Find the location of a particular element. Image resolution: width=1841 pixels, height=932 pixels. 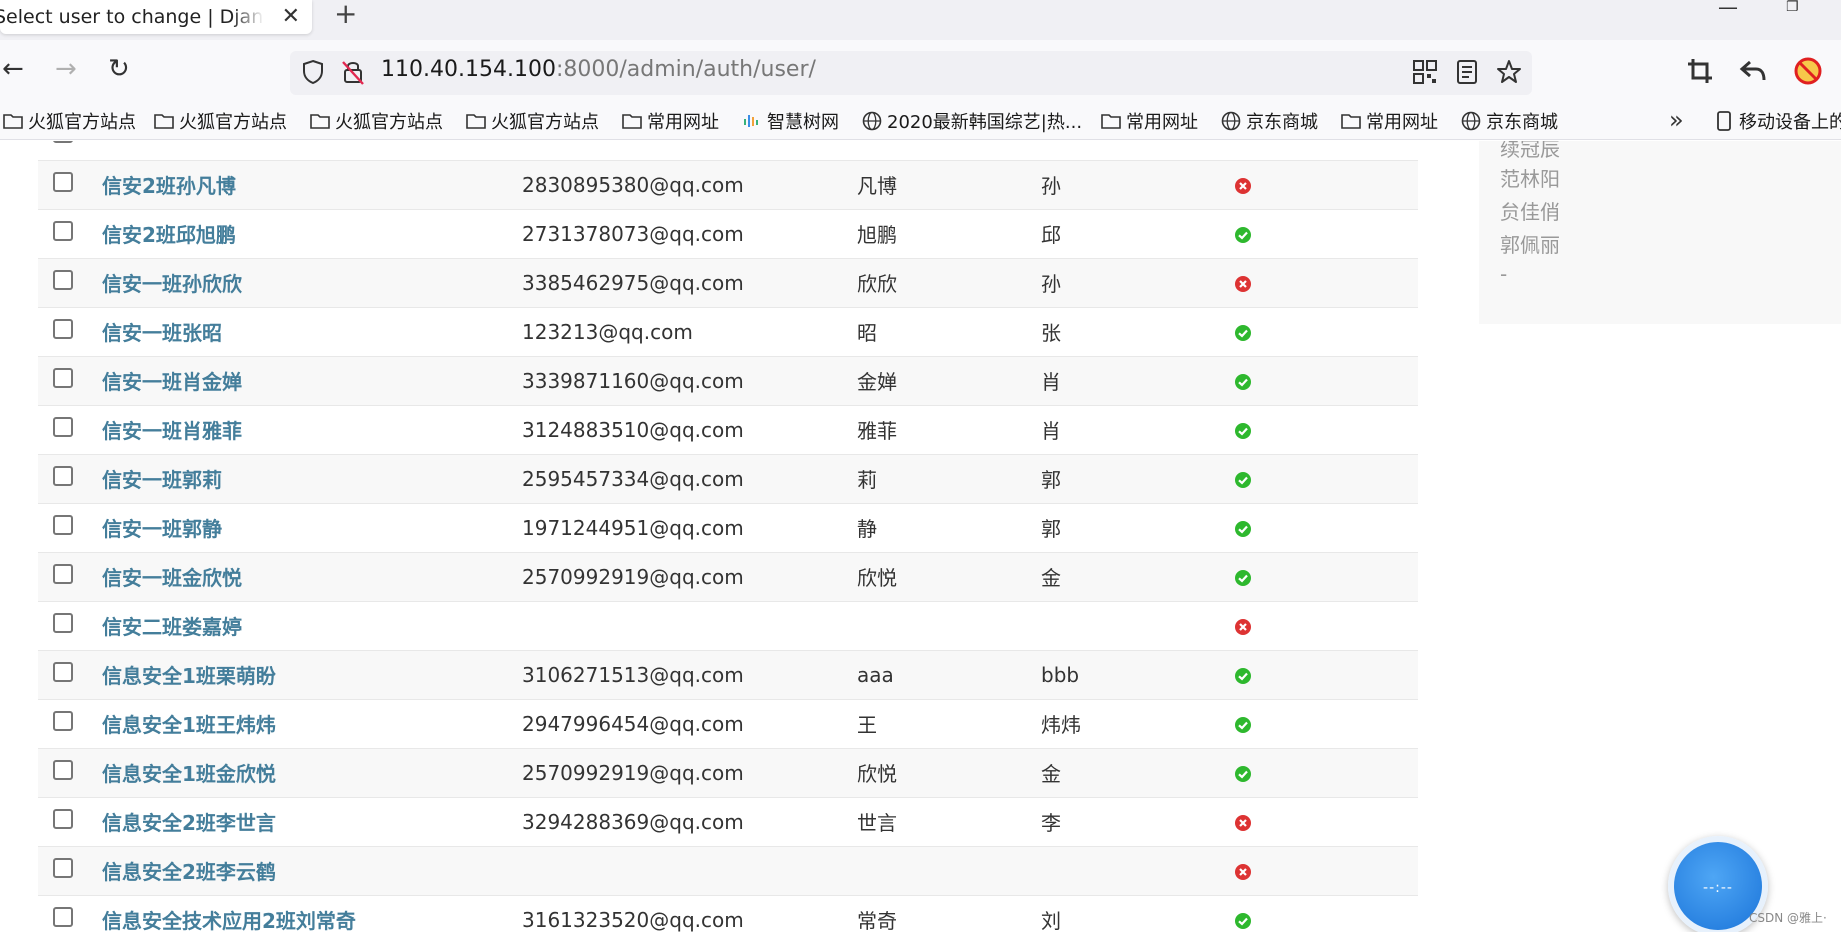

screenshot-crop-icon is located at coordinates (1700, 71).